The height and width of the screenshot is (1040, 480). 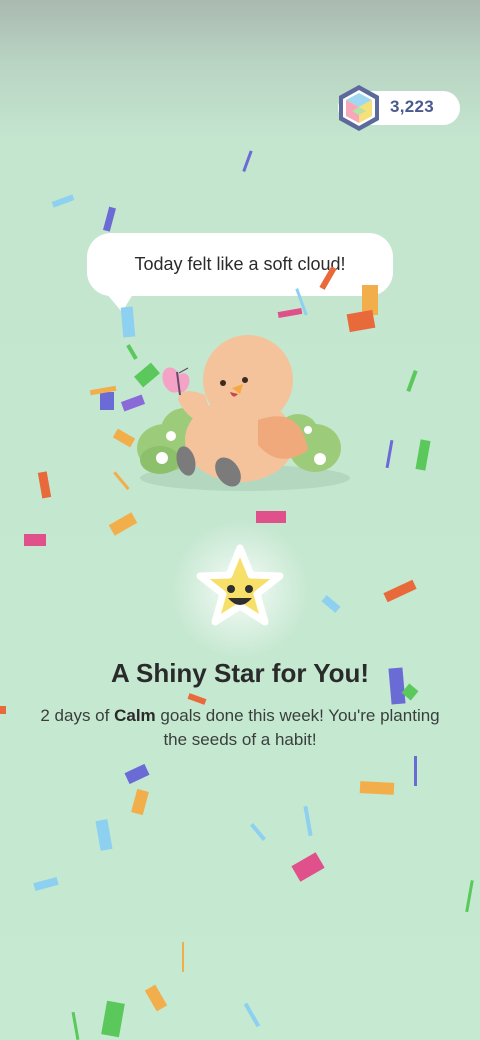 What do you see at coordinates (176, 381) in the screenshot?
I see `butterfly-icon` at bounding box center [176, 381].